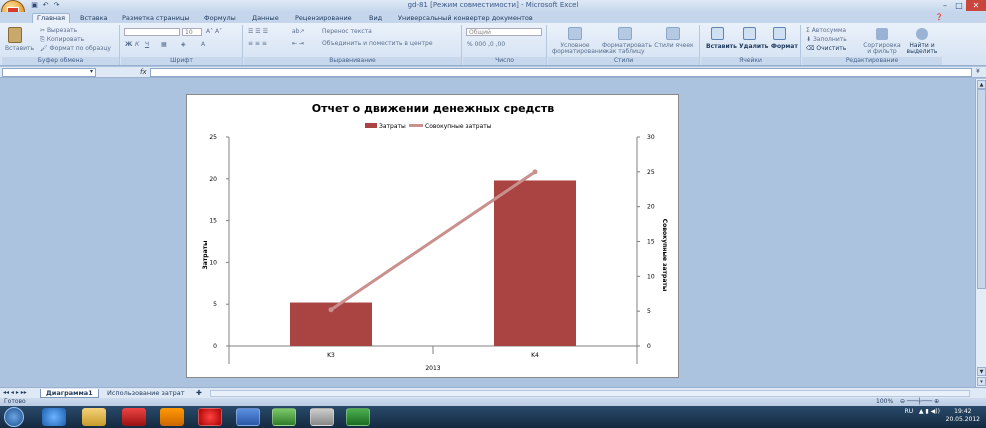 The width and height of the screenshot is (986, 428). I want to click on project-icon, so click(284, 417).